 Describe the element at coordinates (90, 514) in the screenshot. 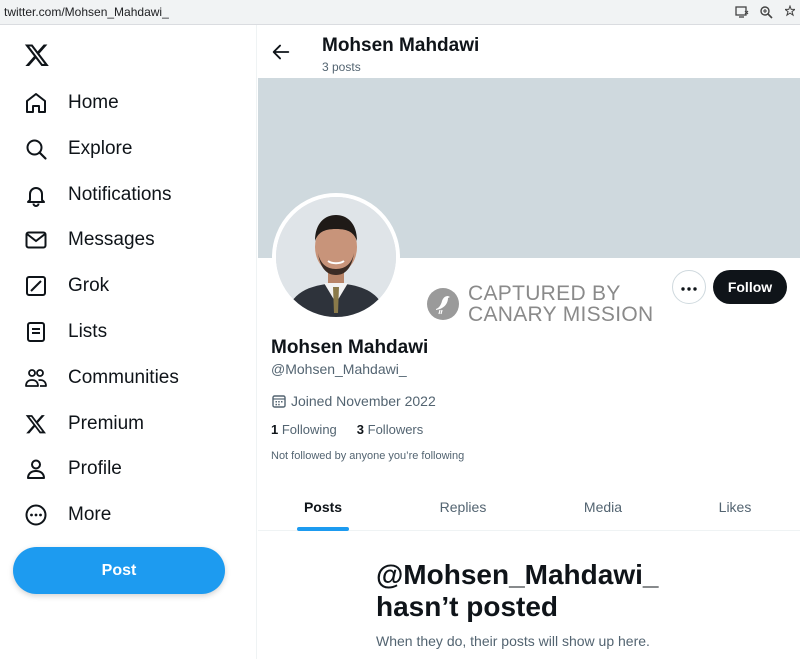

I see `sidebar-item-label: More` at that location.